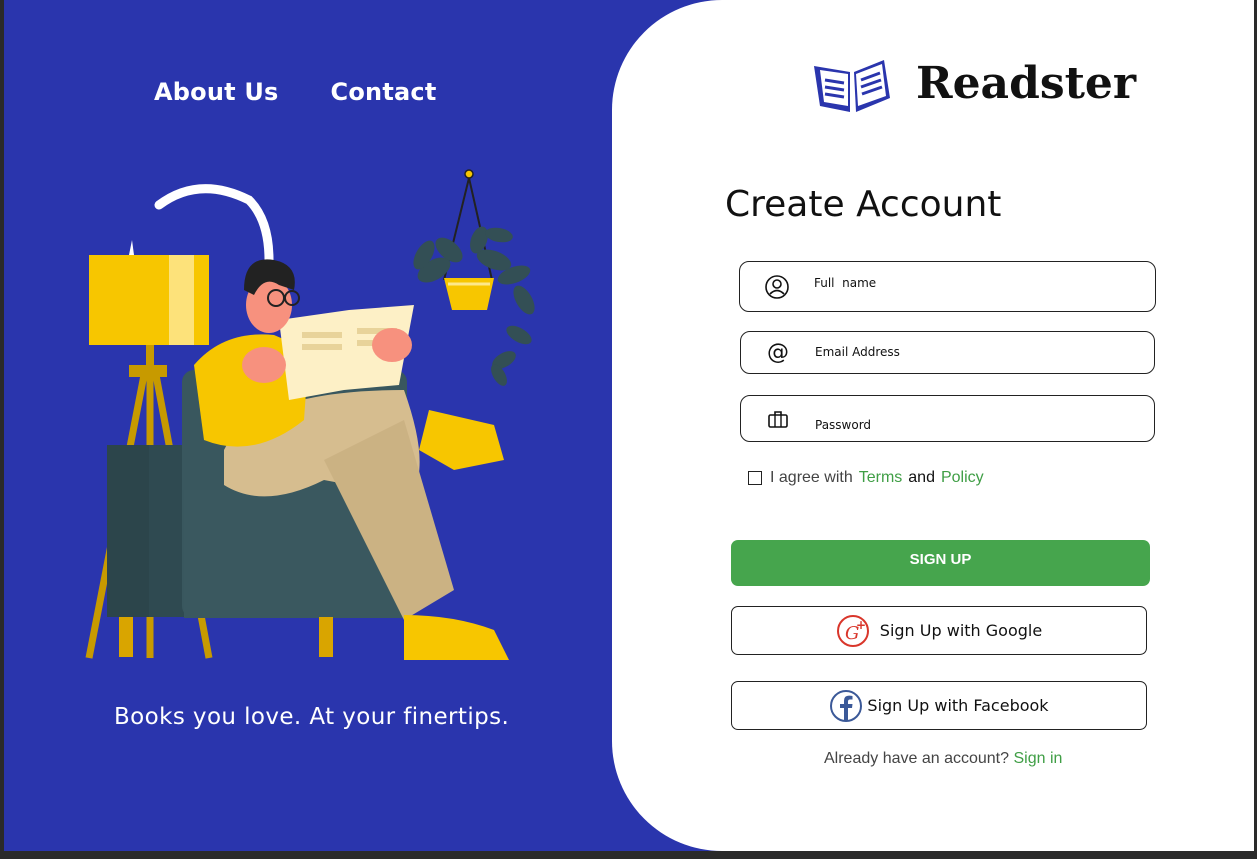 The image size is (1257, 859). What do you see at coordinates (863, 204) in the screenshot?
I see `form-title: Create Account` at bounding box center [863, 204].